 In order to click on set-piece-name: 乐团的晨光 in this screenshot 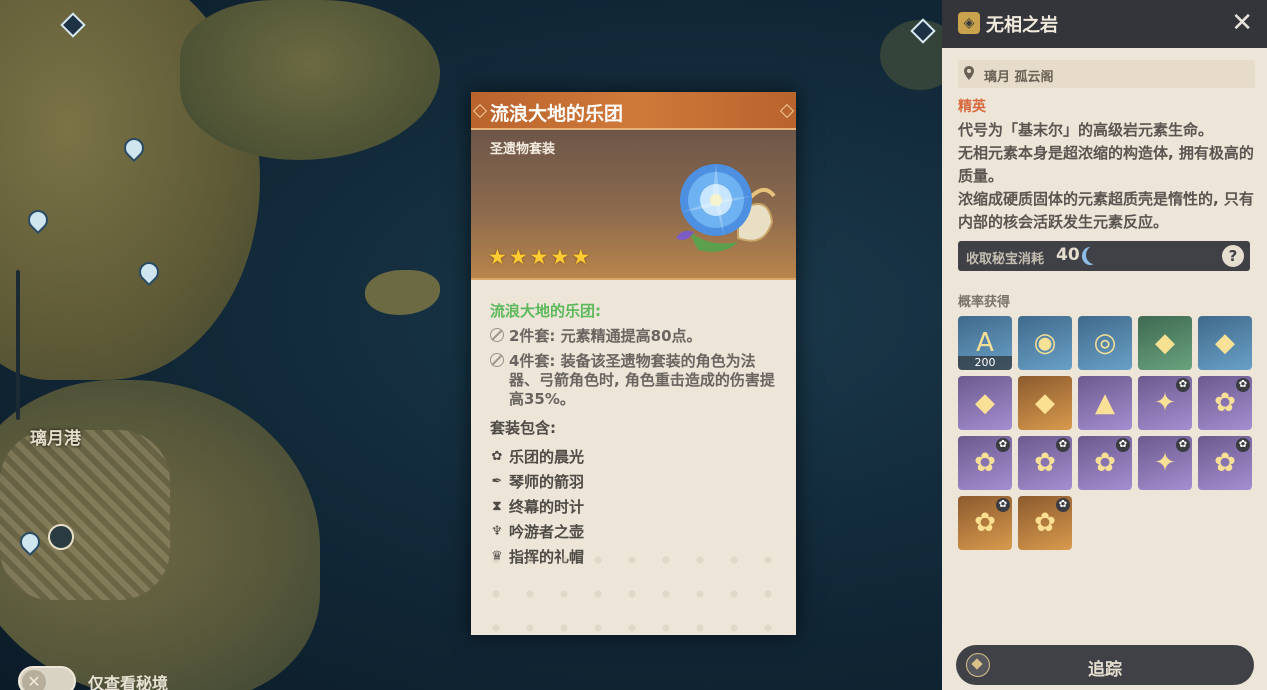, I will do `click(547, 457)`.